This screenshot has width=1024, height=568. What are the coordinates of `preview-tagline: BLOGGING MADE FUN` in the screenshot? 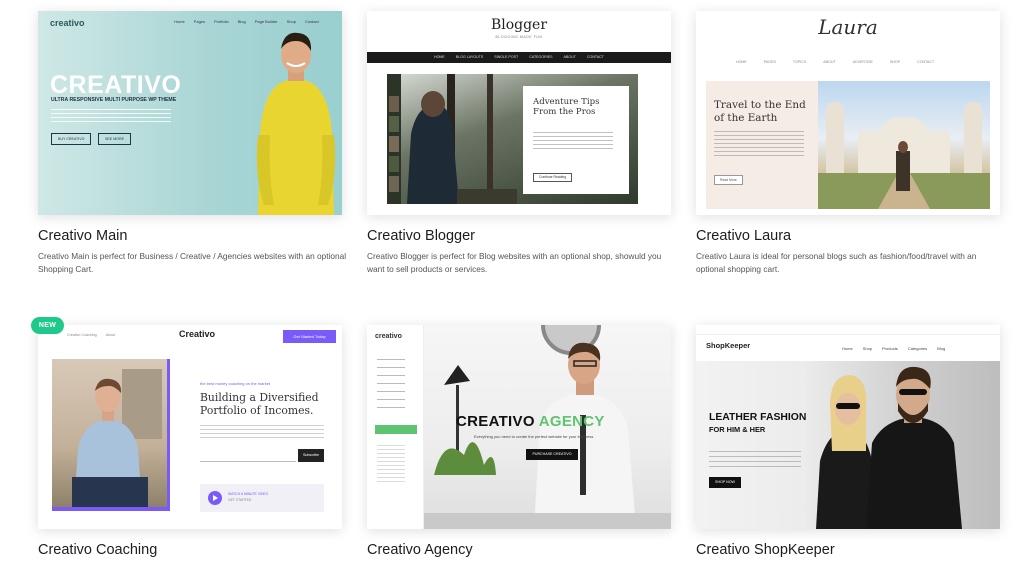 It's located at (519, 37).